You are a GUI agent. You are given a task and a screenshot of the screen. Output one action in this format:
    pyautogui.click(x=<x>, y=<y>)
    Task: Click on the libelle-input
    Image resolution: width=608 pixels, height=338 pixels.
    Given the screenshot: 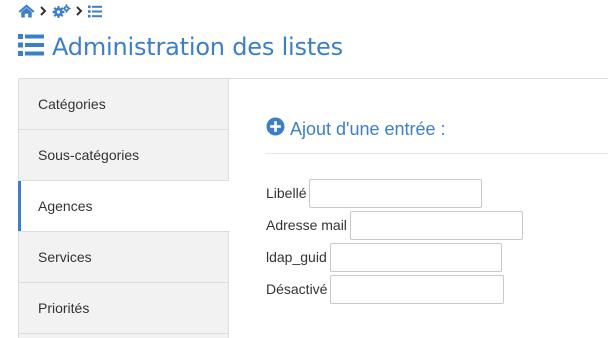 What is the action you would take?
    pyautogui.click(x=396, y=193)
    